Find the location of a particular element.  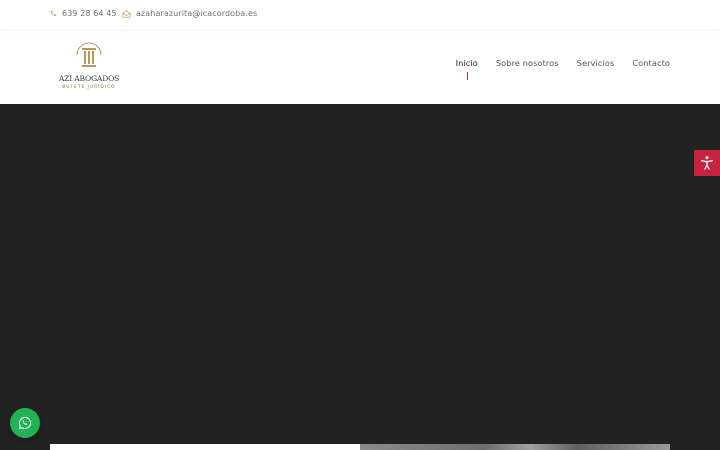

content-image is located at coordinates (515, 447).